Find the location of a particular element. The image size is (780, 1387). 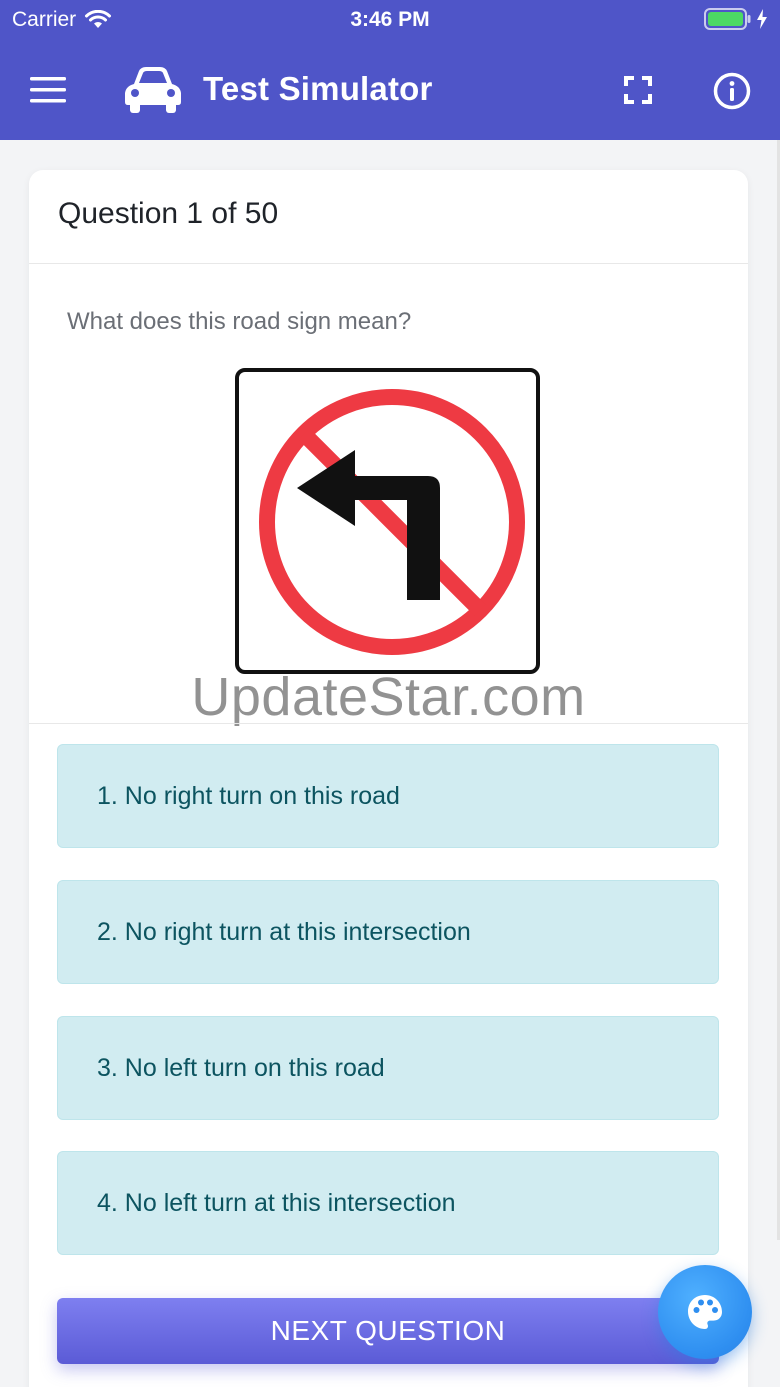

answer-option-3: 3. No left turn on this road is located at coordinates (388, 1068).